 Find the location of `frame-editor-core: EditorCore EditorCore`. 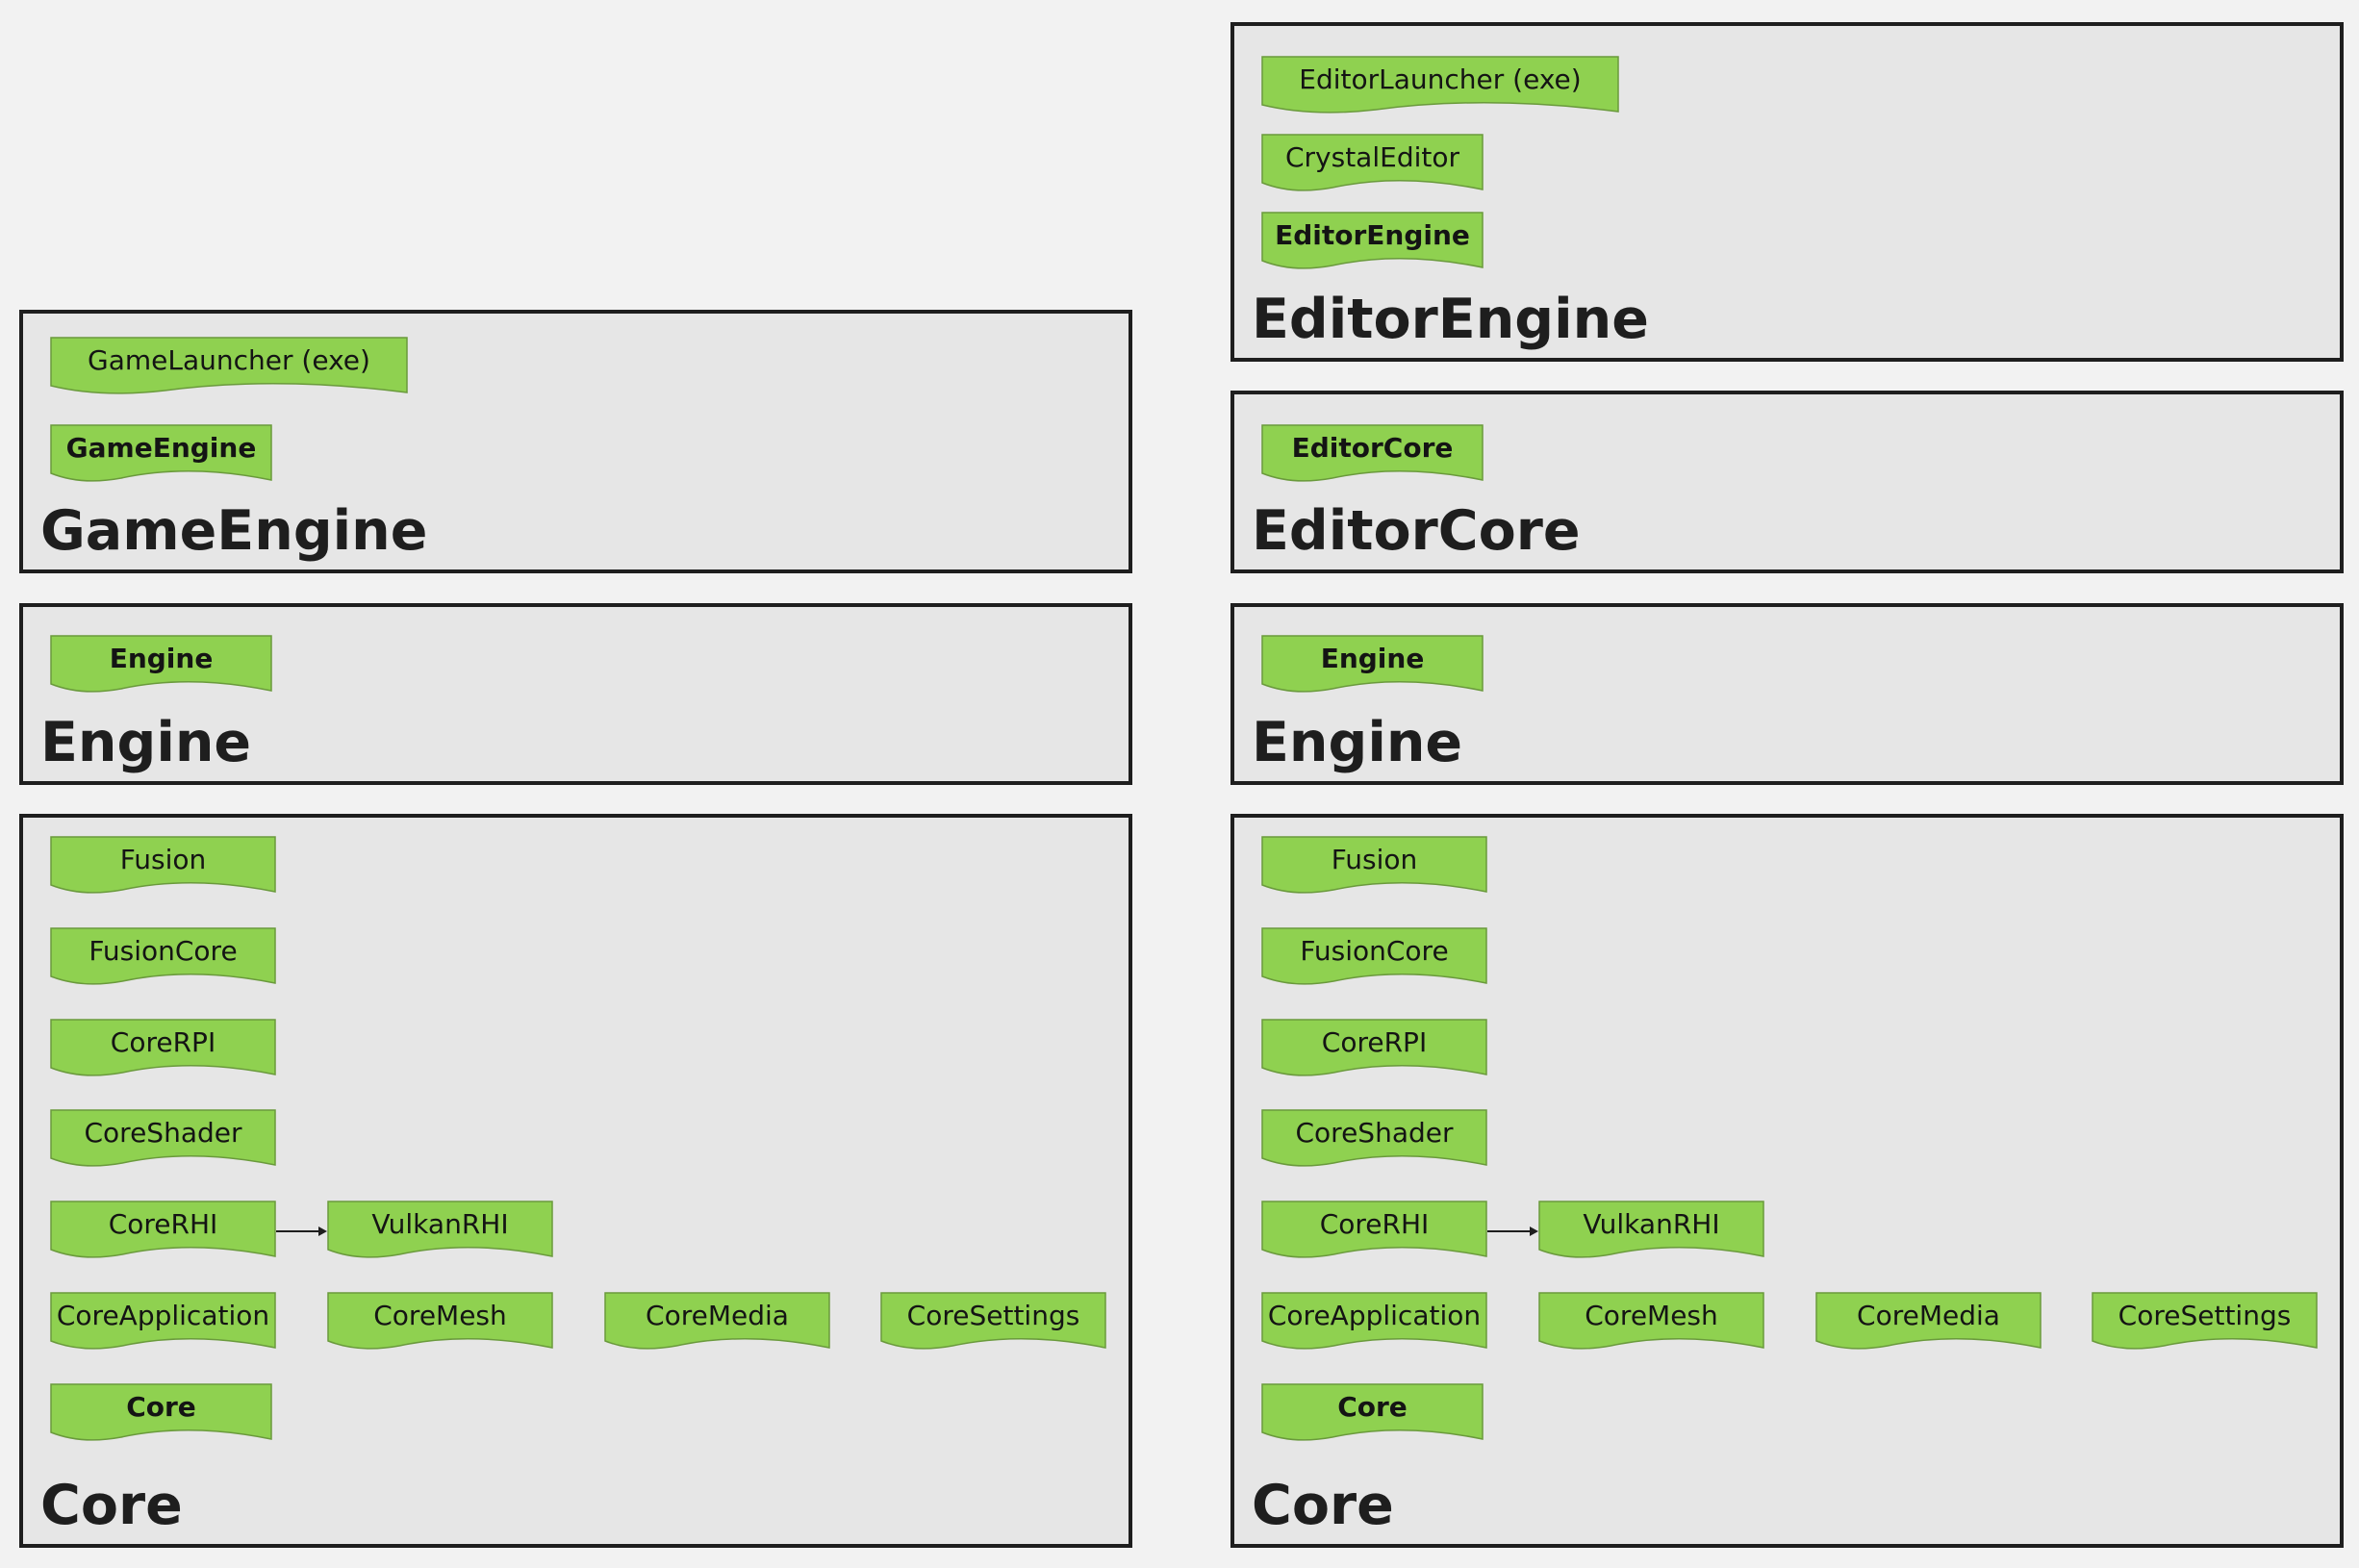

frame-editor-core: EditorCore EditorCore is located at coordinates (1787, 482).